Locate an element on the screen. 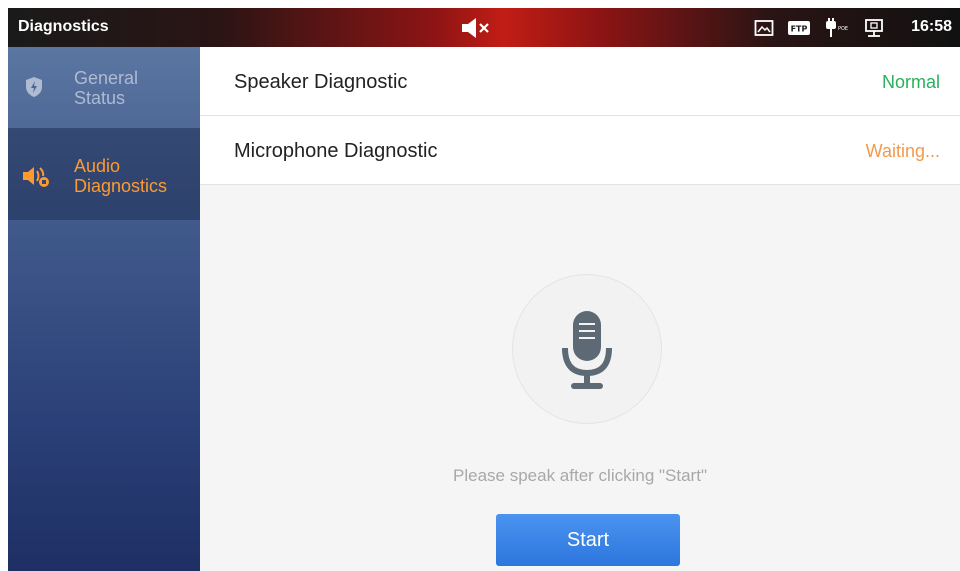 This screenshot has height=571, width=960. poe-label: POE is located at coordinates (843, 29).